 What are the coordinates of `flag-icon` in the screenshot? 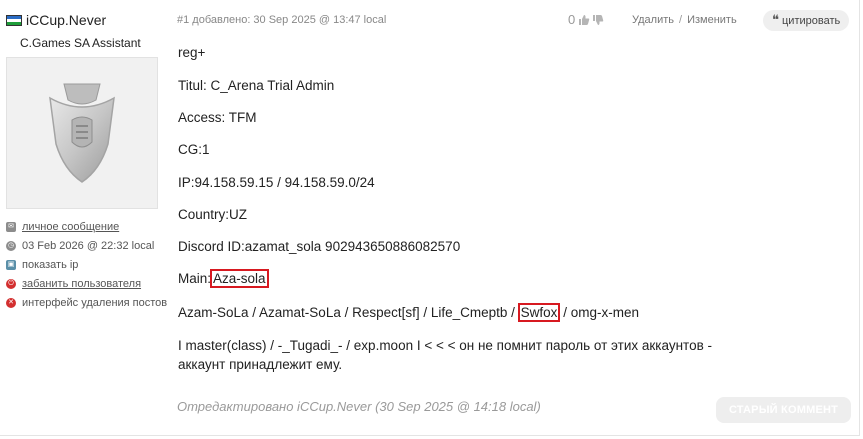 It's located at (14, 20).